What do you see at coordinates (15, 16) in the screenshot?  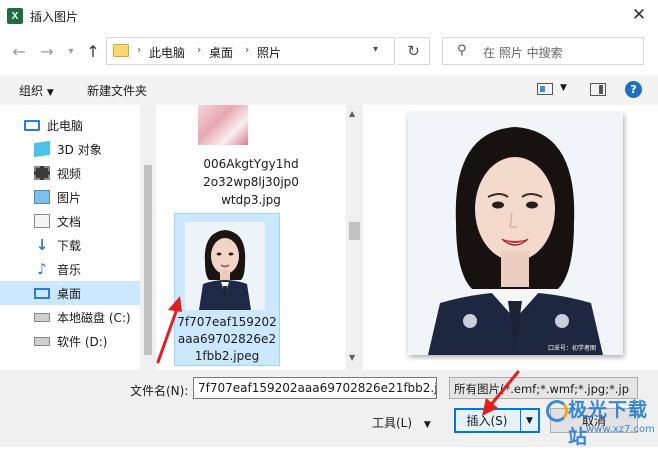 I see `excel-icon: X` at bounding box center [15, 16].